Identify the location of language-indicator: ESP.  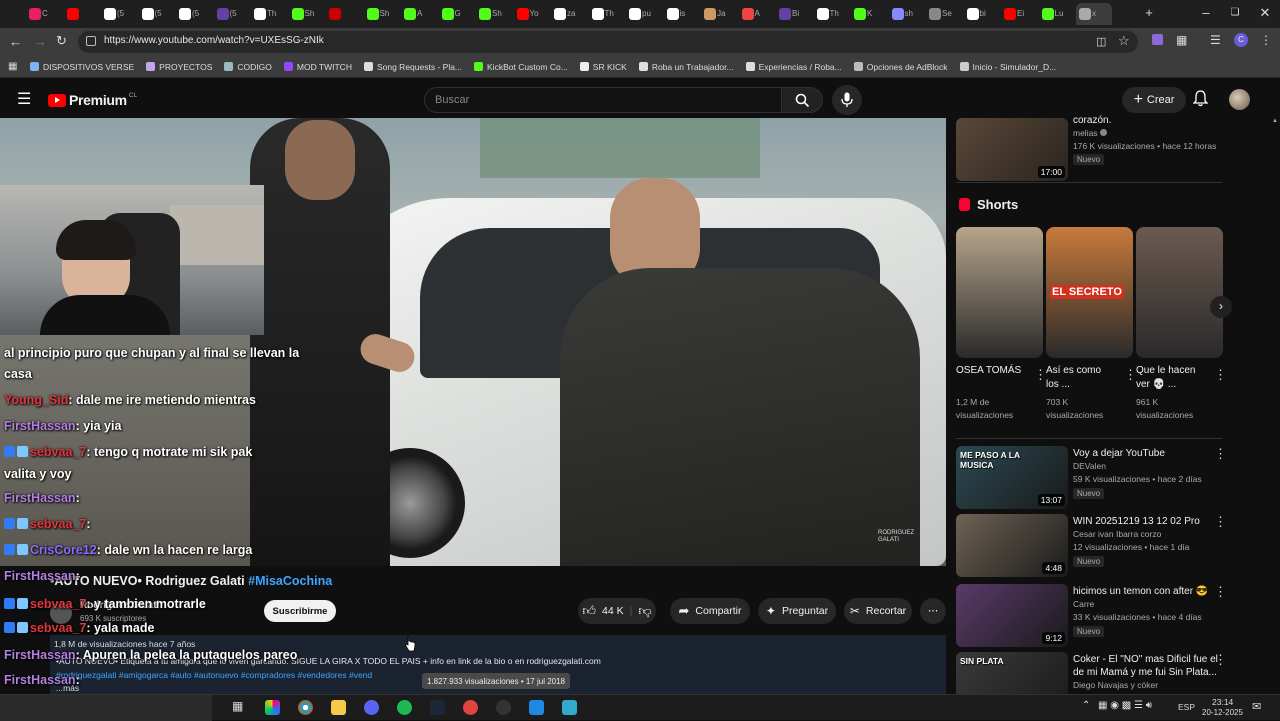
(1186, 707).